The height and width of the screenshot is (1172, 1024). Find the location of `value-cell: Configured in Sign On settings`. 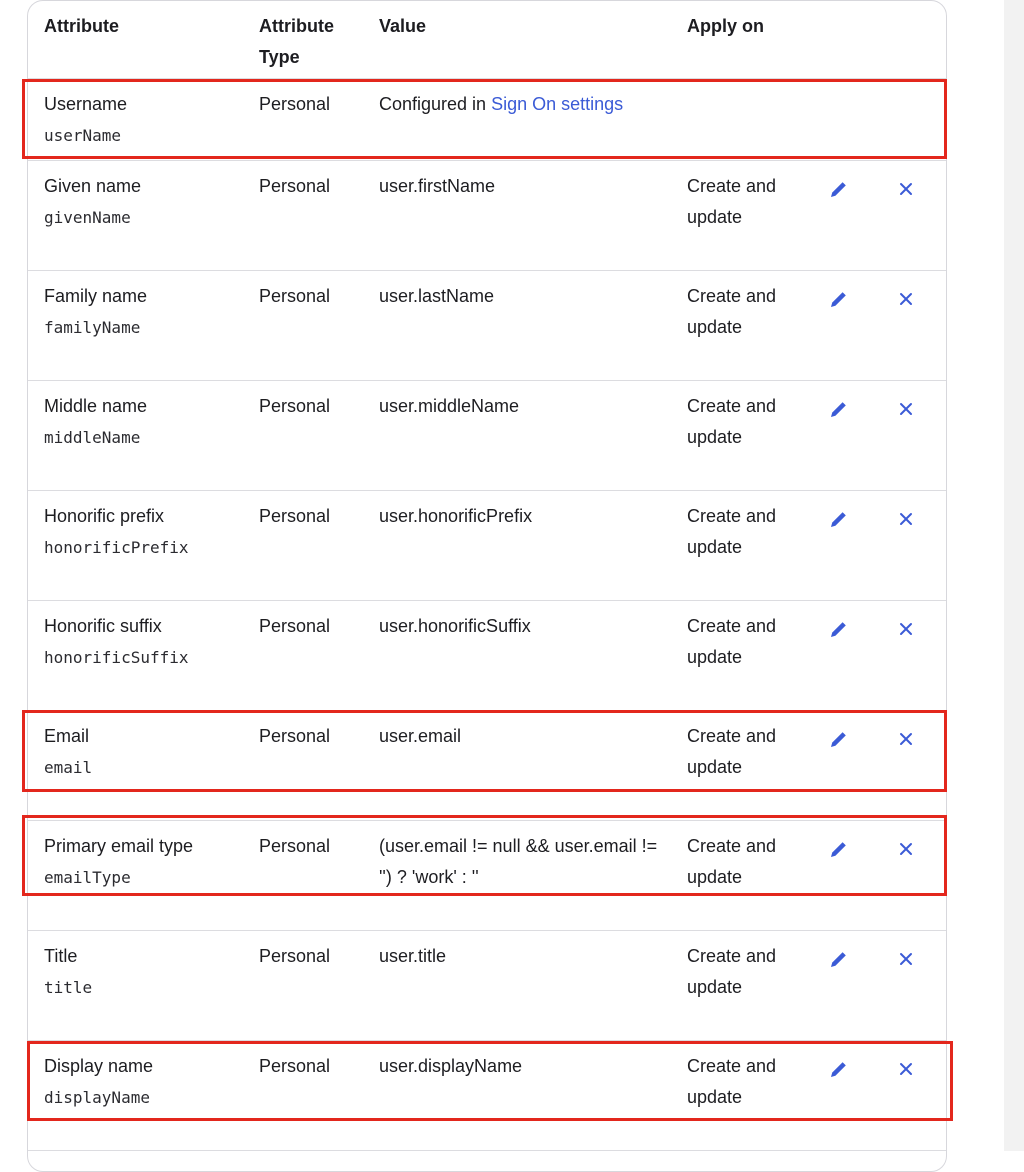

value-cell: Configured in Sign On settings is located at coordinates (539, 104).